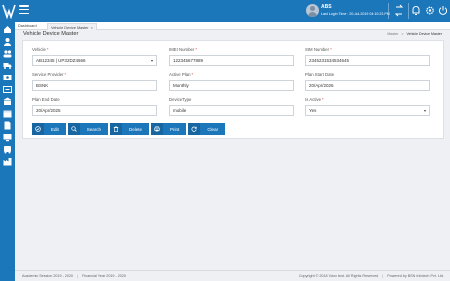 This screenshot has width=450, height=281. Describe the element at coordinates (169, 129) in the screenshot. I see `print-button: Print` at that location.